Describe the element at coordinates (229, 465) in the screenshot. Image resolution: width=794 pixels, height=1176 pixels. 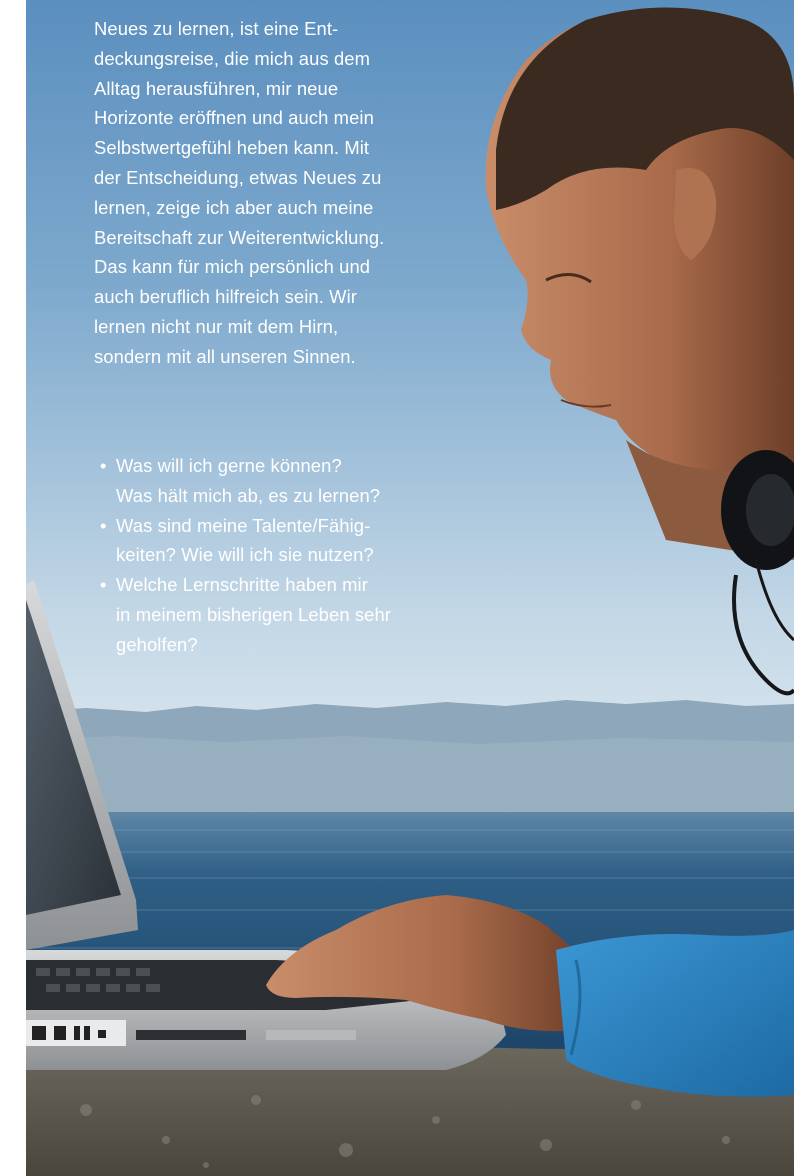
I see `question-line: Was will ich gerne können?` at that location.